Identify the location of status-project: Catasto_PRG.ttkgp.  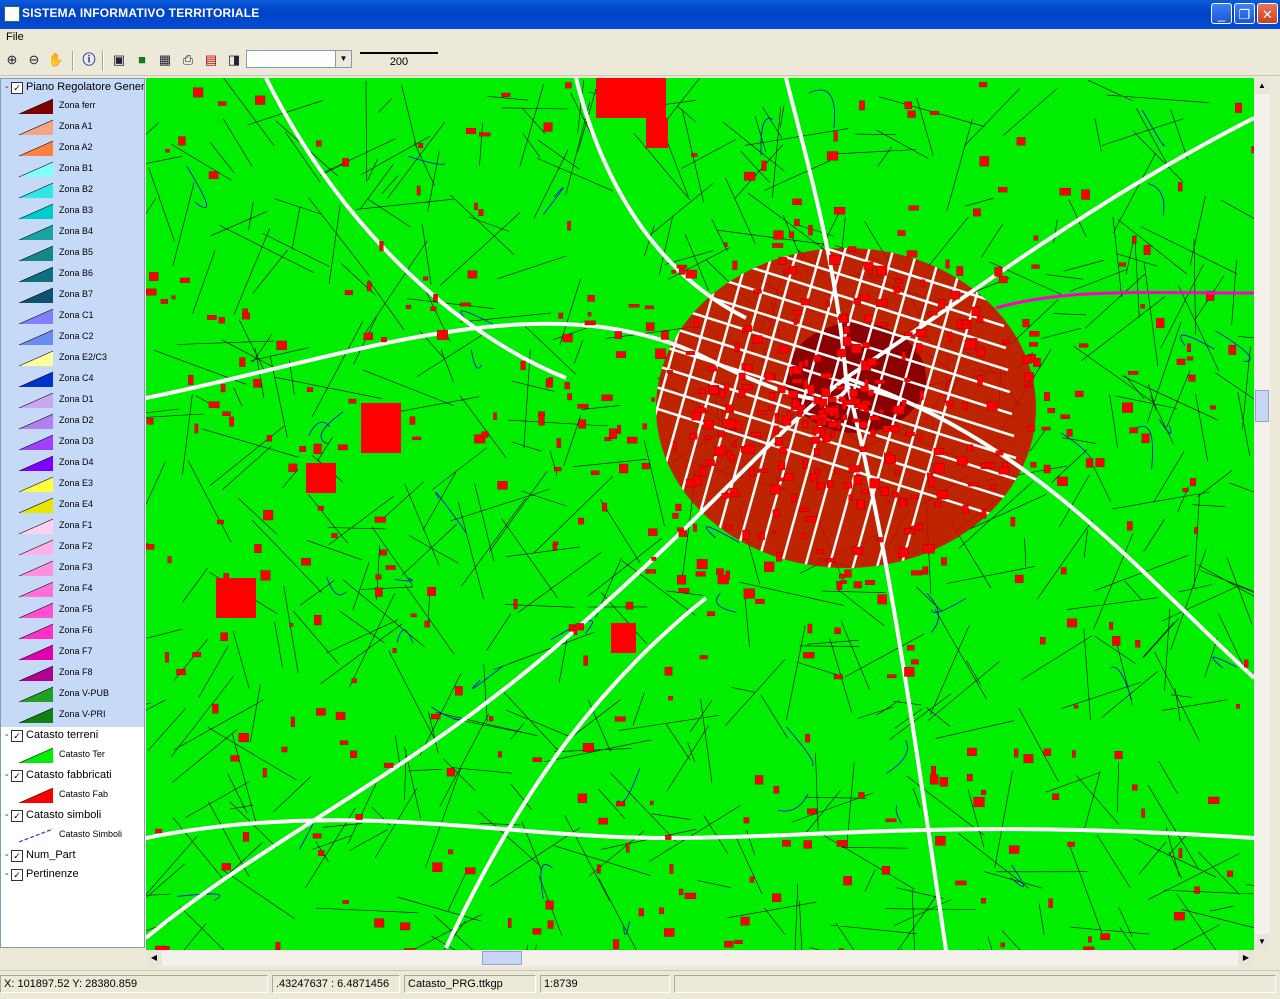
(470, 984).